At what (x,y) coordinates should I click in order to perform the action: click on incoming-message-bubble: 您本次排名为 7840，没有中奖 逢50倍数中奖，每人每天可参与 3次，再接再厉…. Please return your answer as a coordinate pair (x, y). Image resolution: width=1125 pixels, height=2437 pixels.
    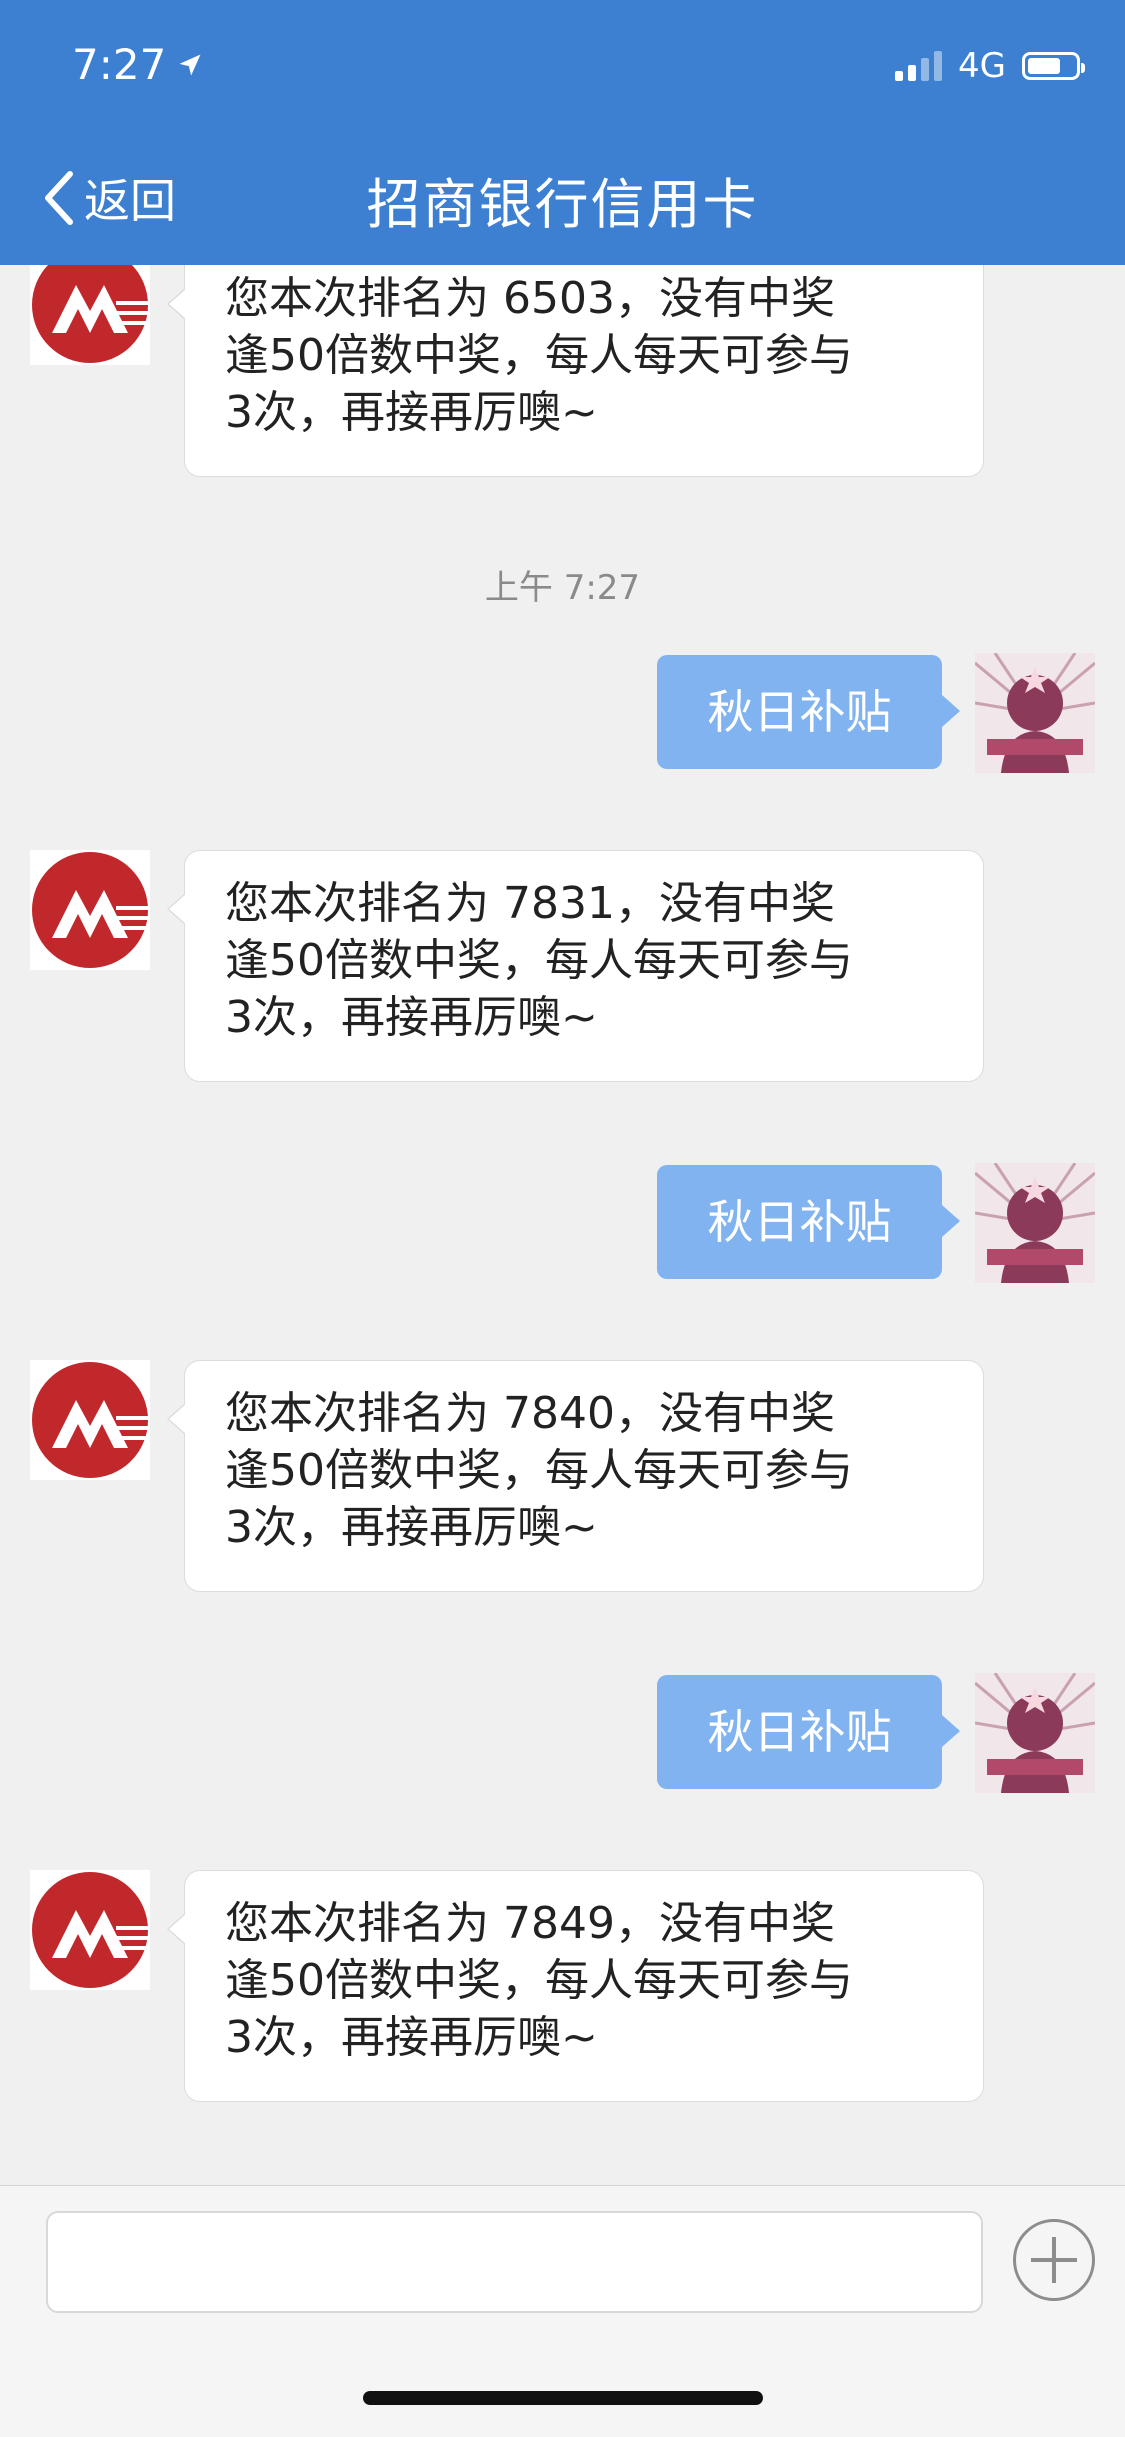
    Looking at the image, I should click on (575, 1476).